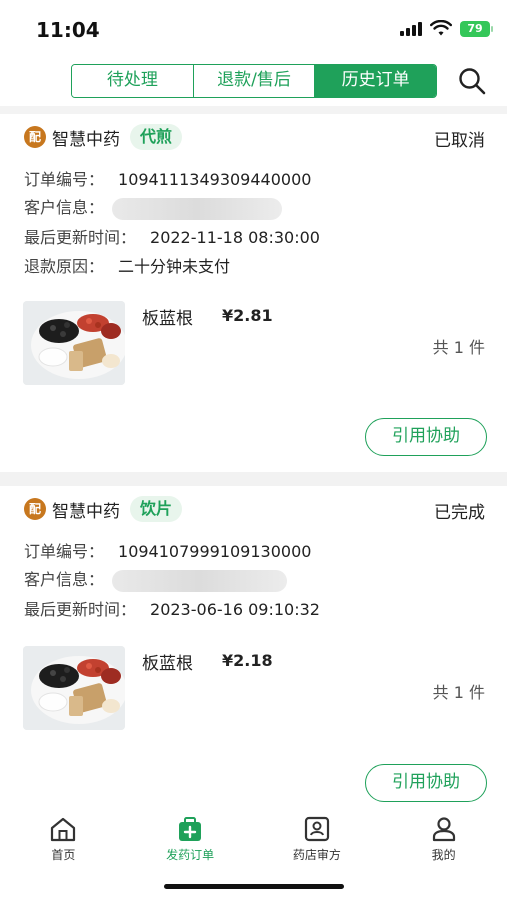 This screenshot has height=900, width=507. What do you see at coordinates (174, 266) in the screenshot?
I see `refund-reason: 二十分钟未支付` at bounding box center [174, 266].